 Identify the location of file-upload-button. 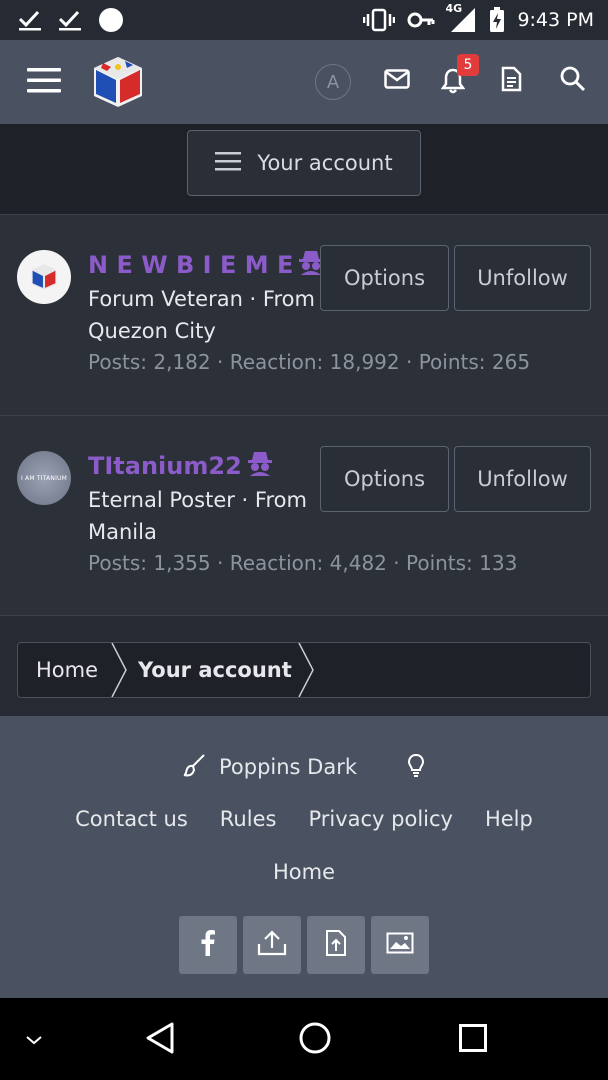
(336, 945).